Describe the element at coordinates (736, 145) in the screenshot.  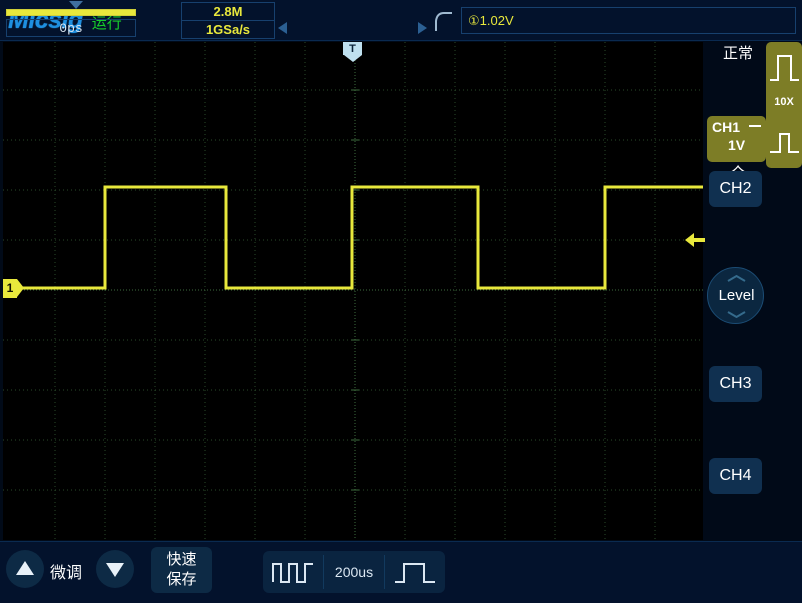
I see `ch1-scale-label: 1V` at that location.